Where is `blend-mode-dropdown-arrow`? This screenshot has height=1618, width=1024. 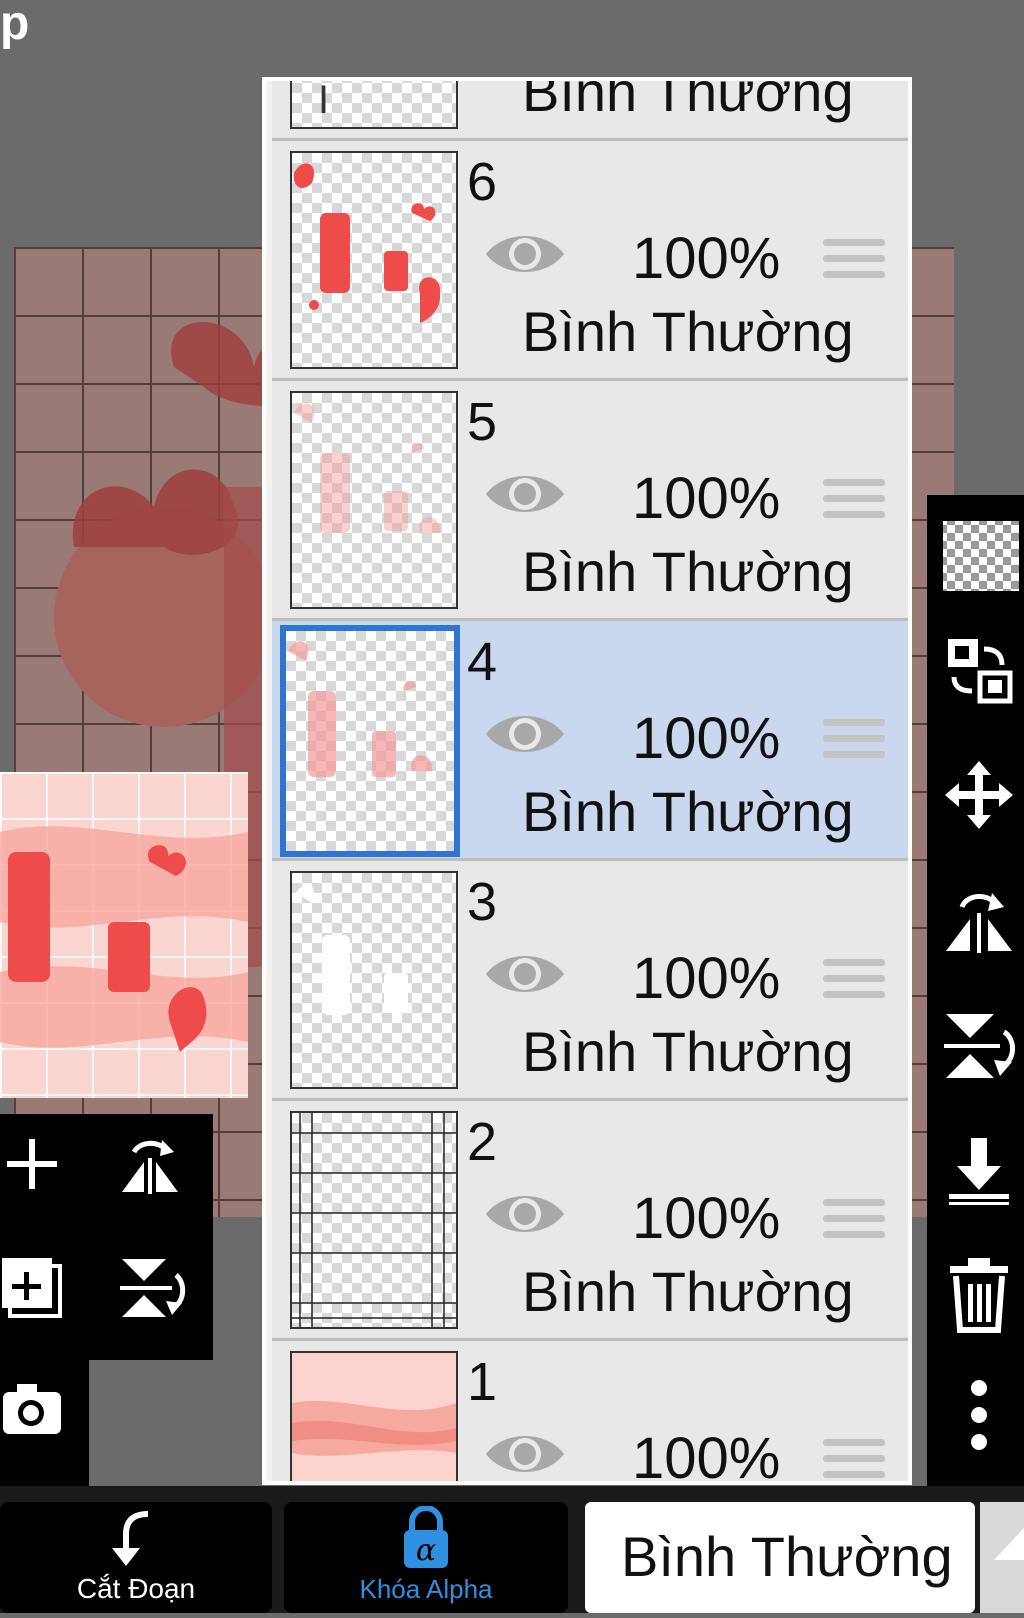
blend-mode-dropdown-arrow is located at coordinates (1002, 1557).